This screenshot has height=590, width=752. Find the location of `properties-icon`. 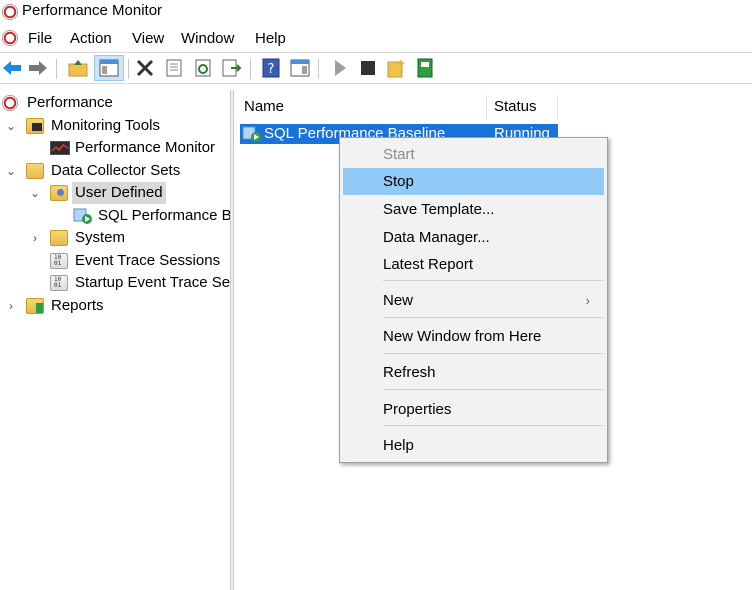

properties-icon is located at coordinates (174, 68).